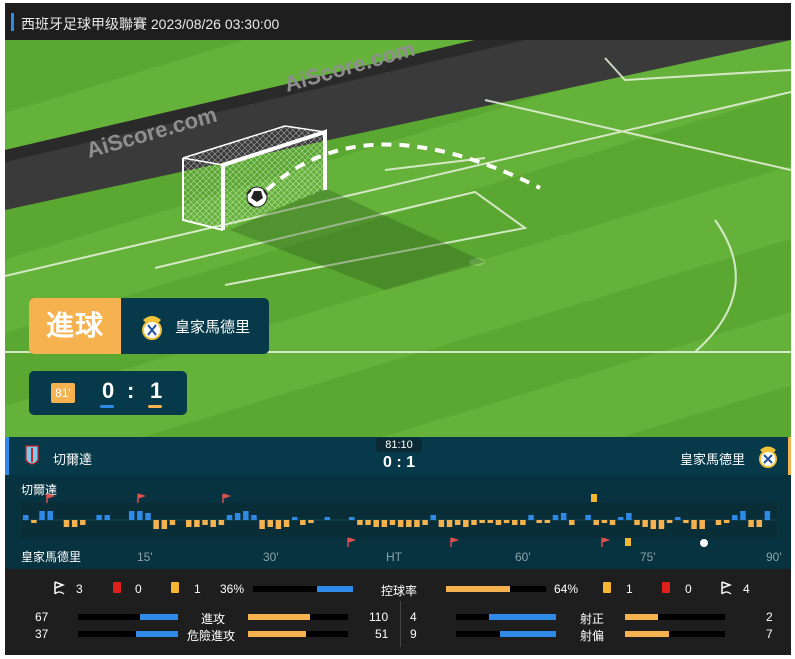 The width and height of the screenshot is (795, 659). What do you see at coordinates (63, 393) in the screenshot?
I see `match-minute-badge: 81'` at bounding box center [63, 393].